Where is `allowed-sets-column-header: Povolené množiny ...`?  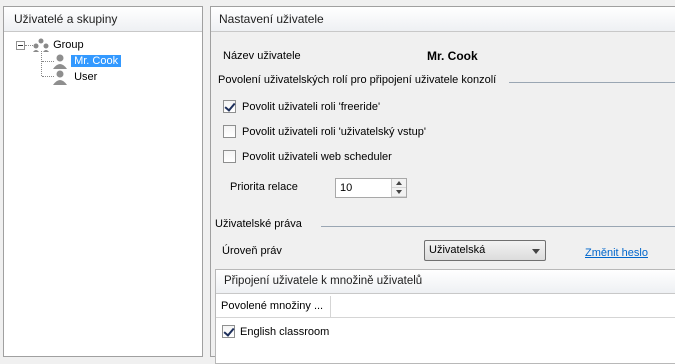 allowed-sets-column-header: Povolené množiny ... is located at coordinates (273, 307).